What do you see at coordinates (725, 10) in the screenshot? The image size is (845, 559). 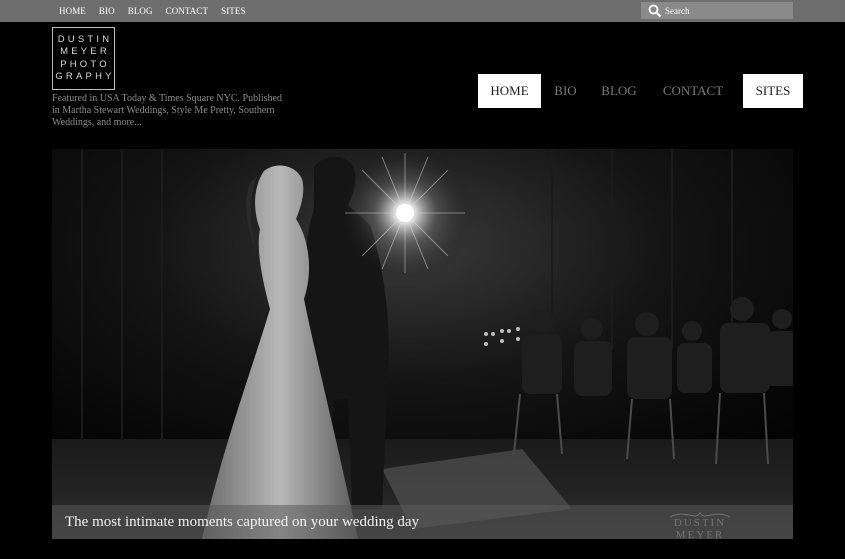 I see `search-input` at bounding box center [725, 10].